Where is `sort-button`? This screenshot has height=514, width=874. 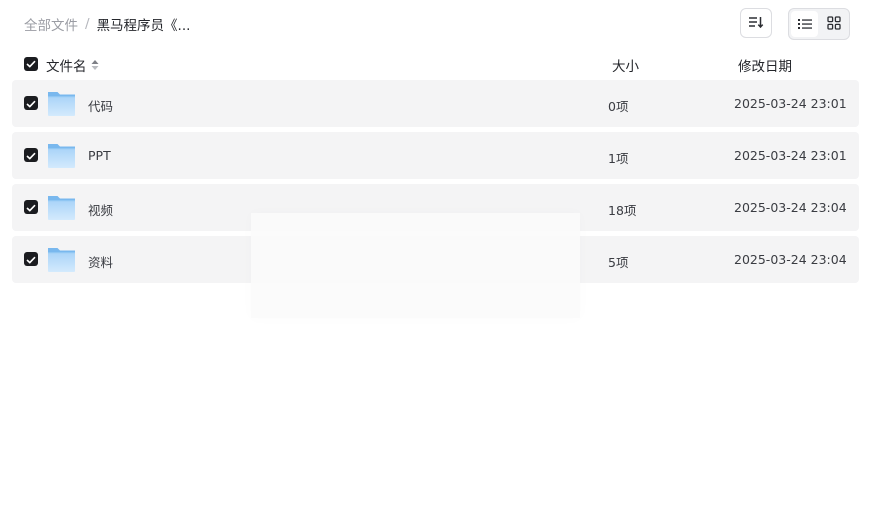 sort-button is located at coordinates (756, 23).